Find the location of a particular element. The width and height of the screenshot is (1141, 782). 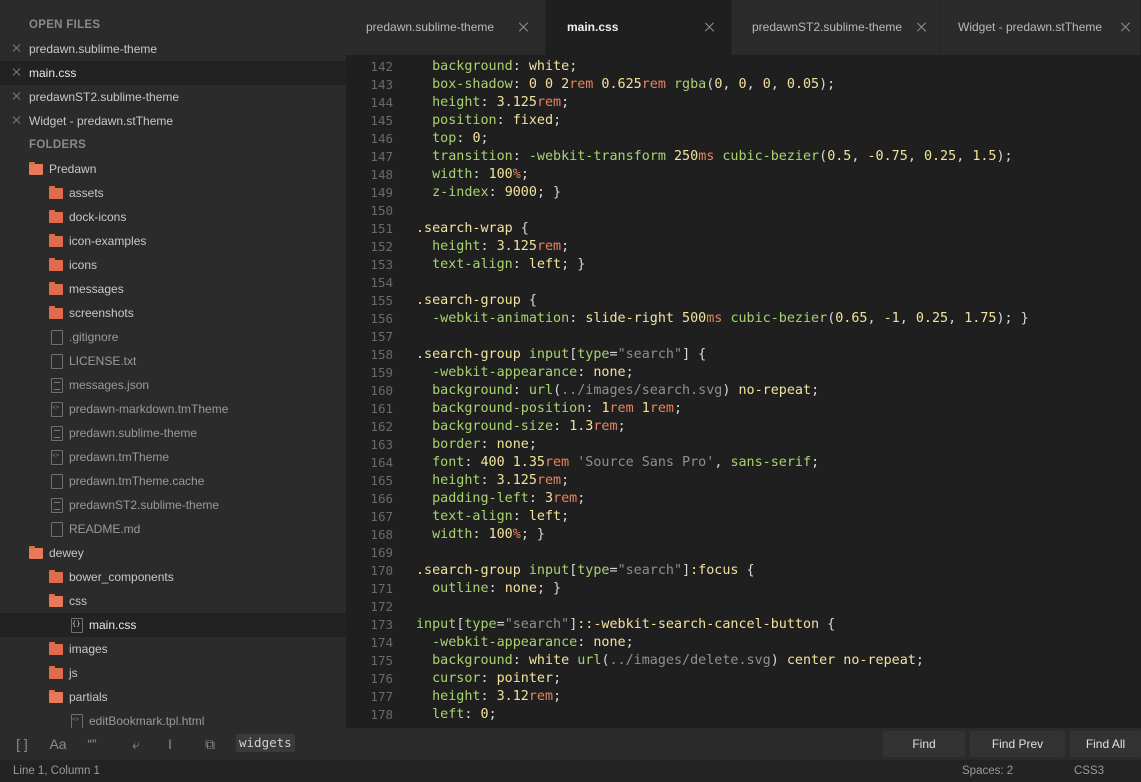

code-line: 177 height: 3.12rem; is located at coordinates (743, 697).